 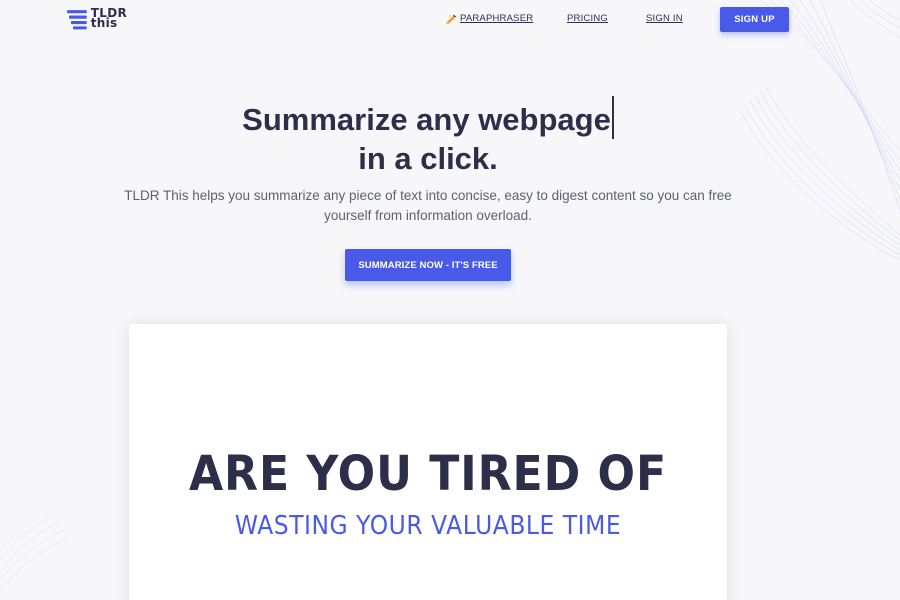 I want to click on magic-wand-icon, so click(x=451, y=19).